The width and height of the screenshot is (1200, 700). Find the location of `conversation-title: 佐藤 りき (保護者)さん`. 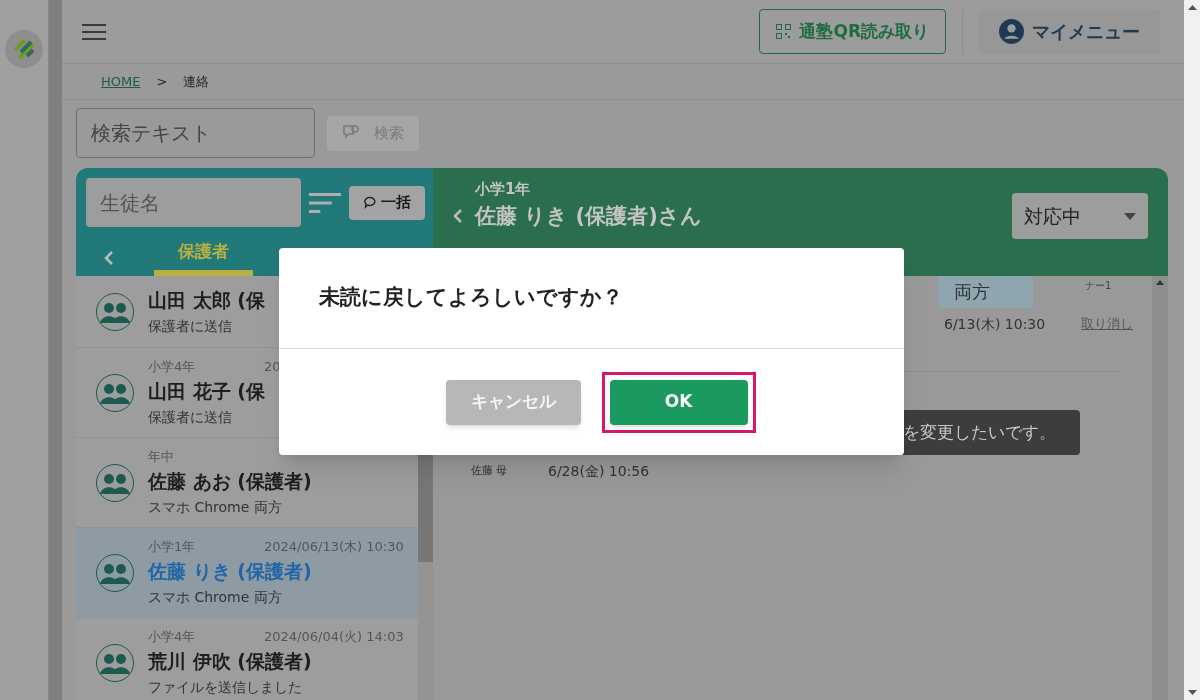

conversation-title: 佐藤 りき (保護者)さん is located at coordinates (588, 216).